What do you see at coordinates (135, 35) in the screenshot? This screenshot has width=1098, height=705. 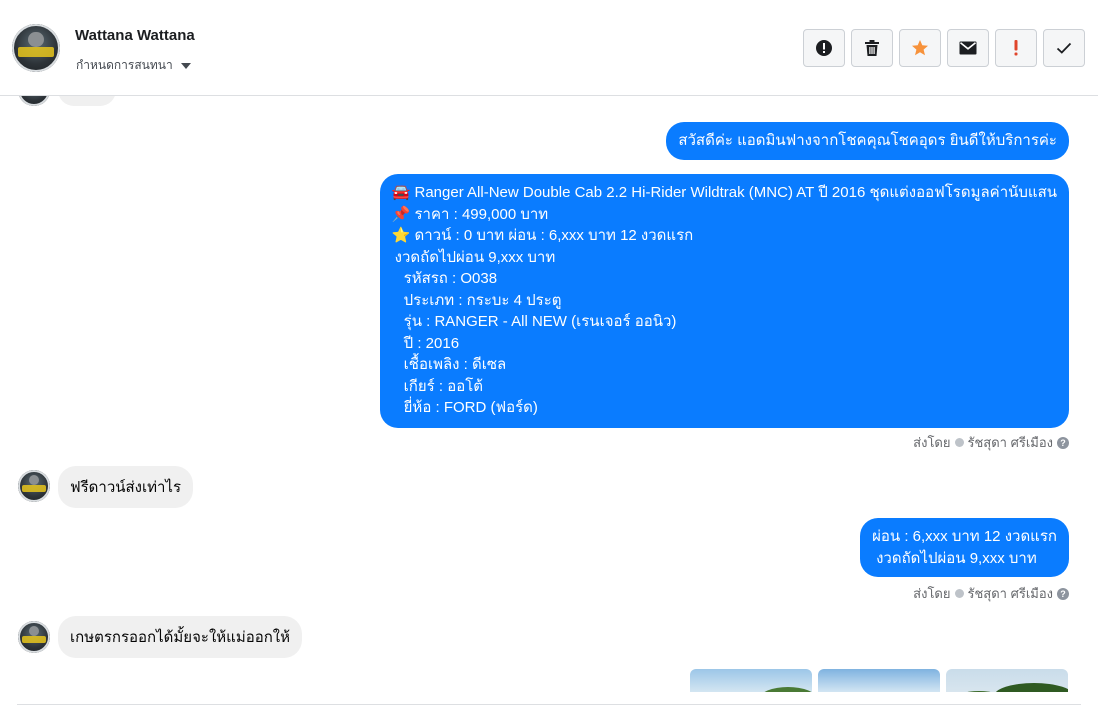 I see `contact-name: Wattana Wattana` at bounding box center [135, 35].